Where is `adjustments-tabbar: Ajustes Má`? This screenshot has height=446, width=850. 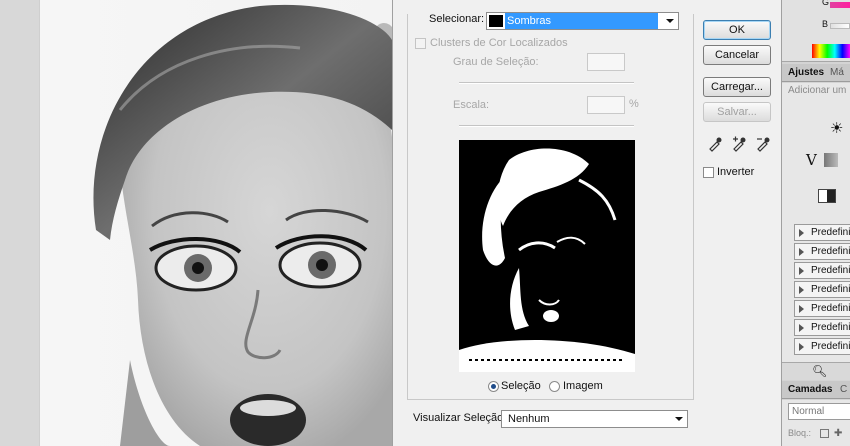 adjustments-tabbar: Ajustes Má is located at coordinates (816, 73).